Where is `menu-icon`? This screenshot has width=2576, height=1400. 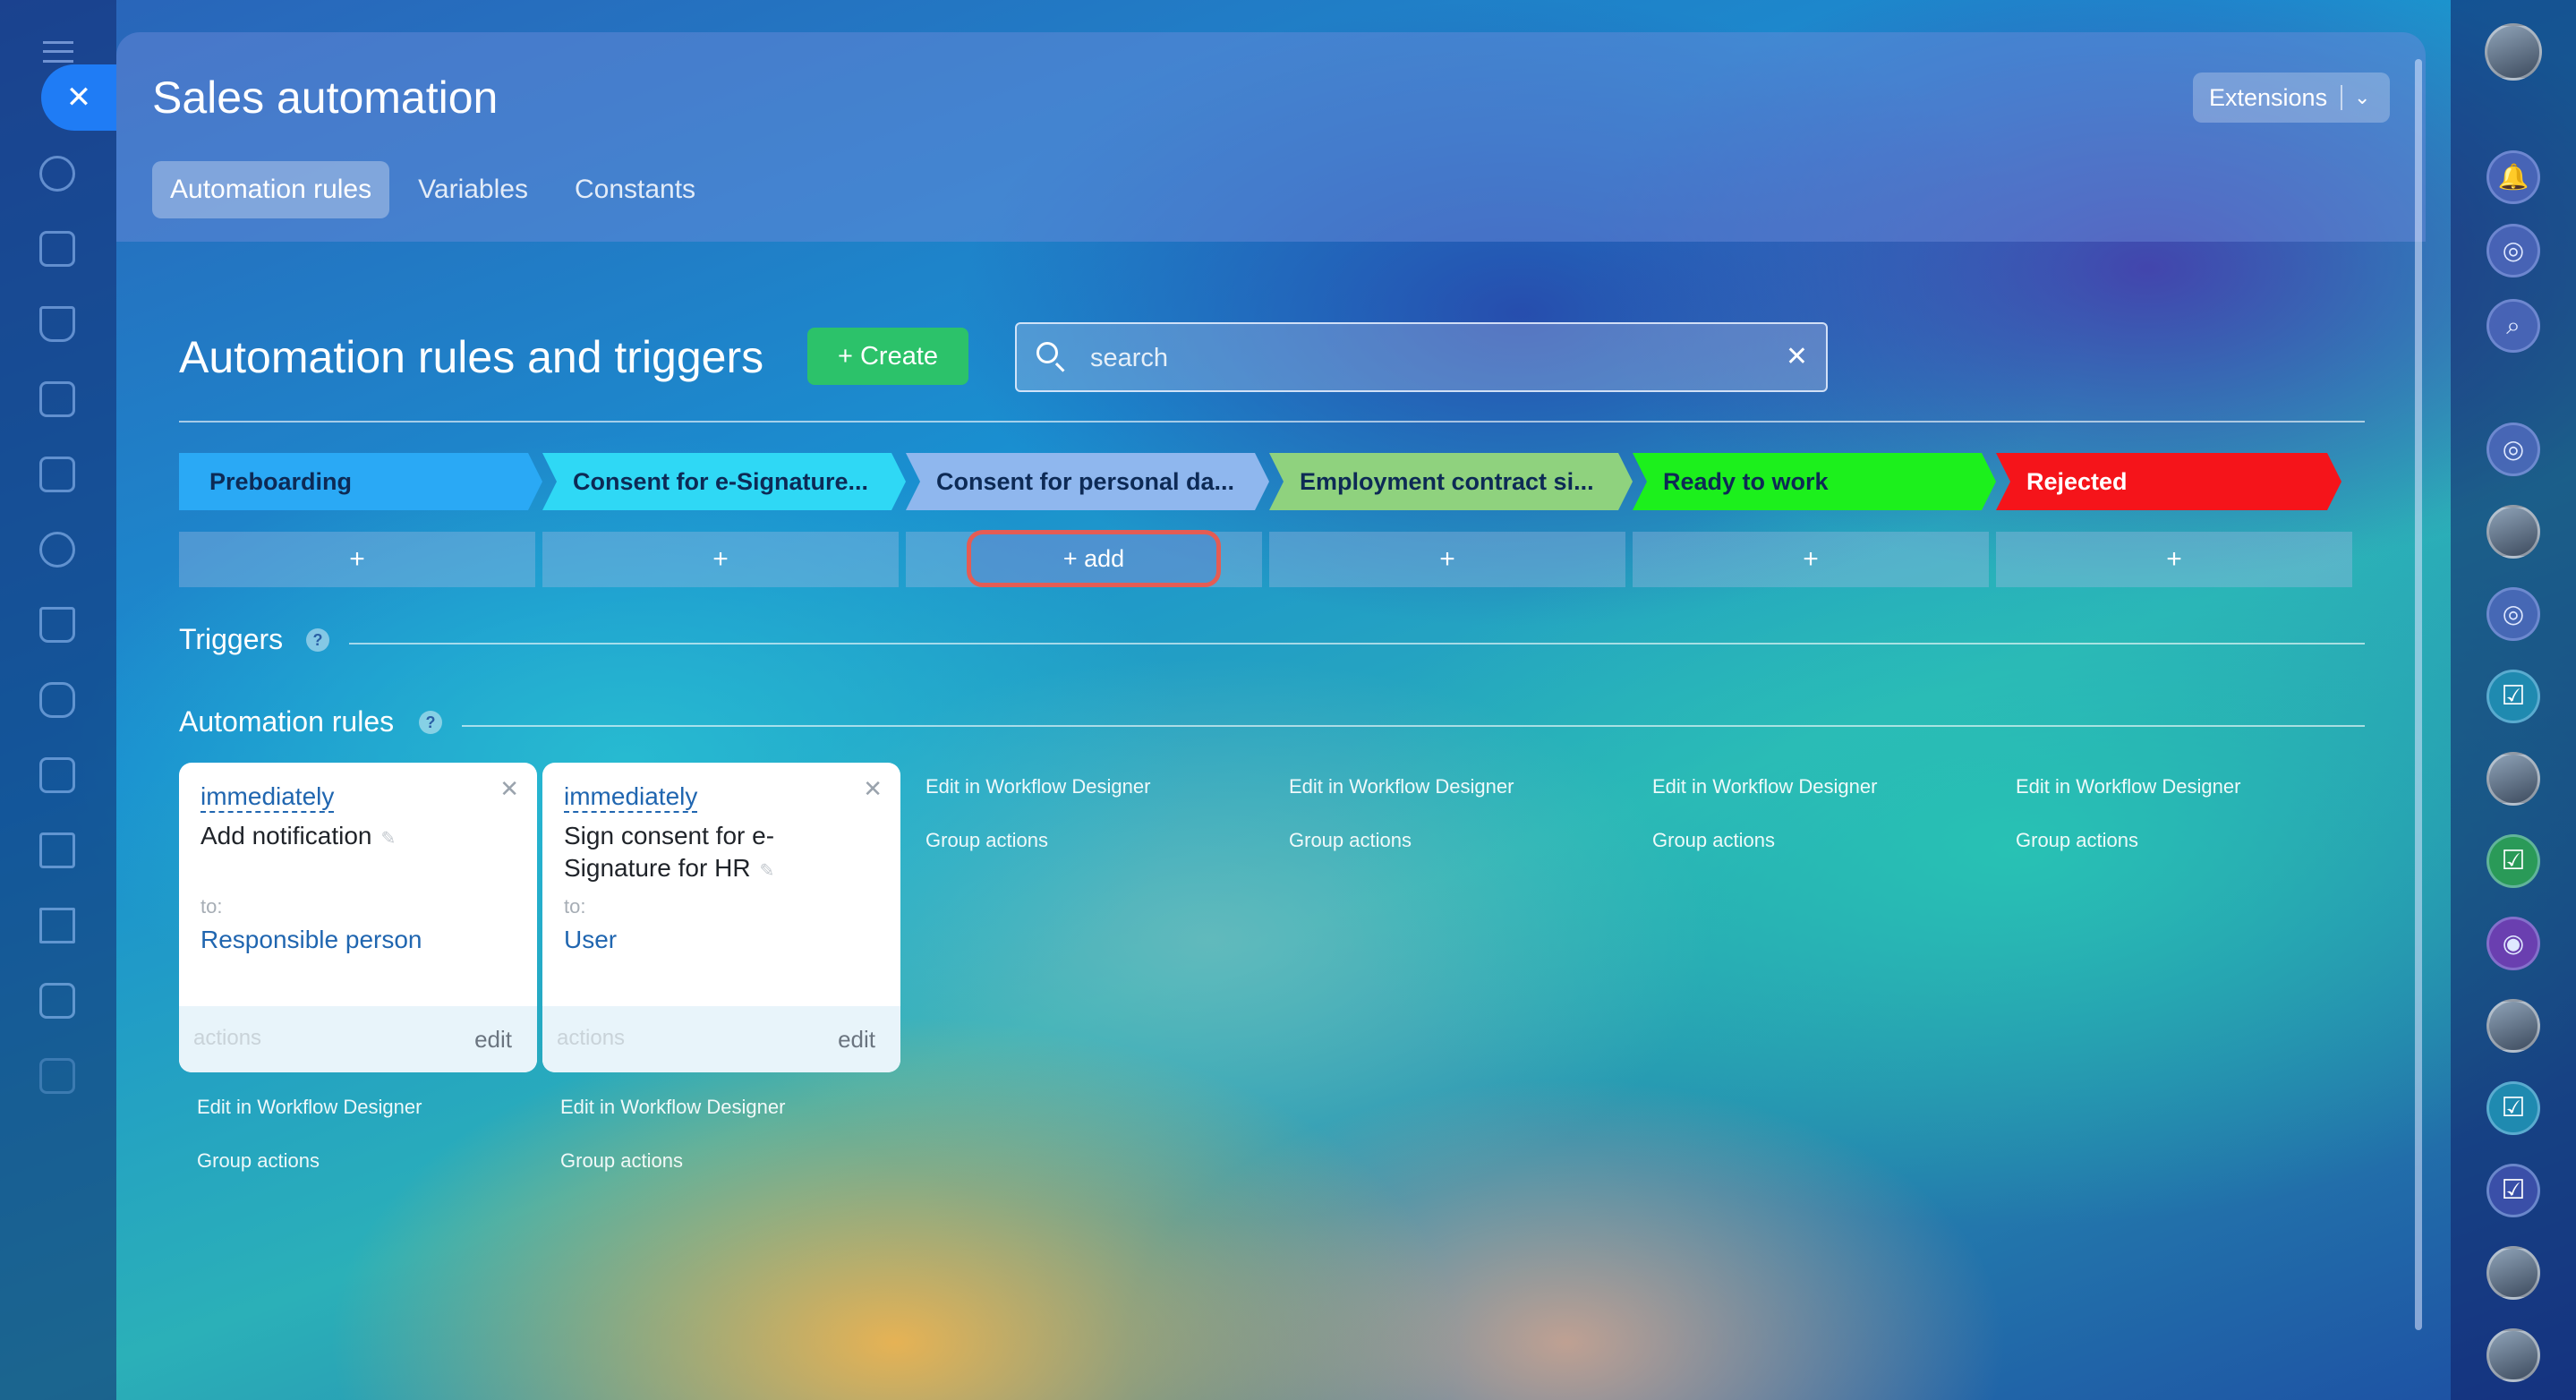
menu-icon is located at coordinates (58, 52).